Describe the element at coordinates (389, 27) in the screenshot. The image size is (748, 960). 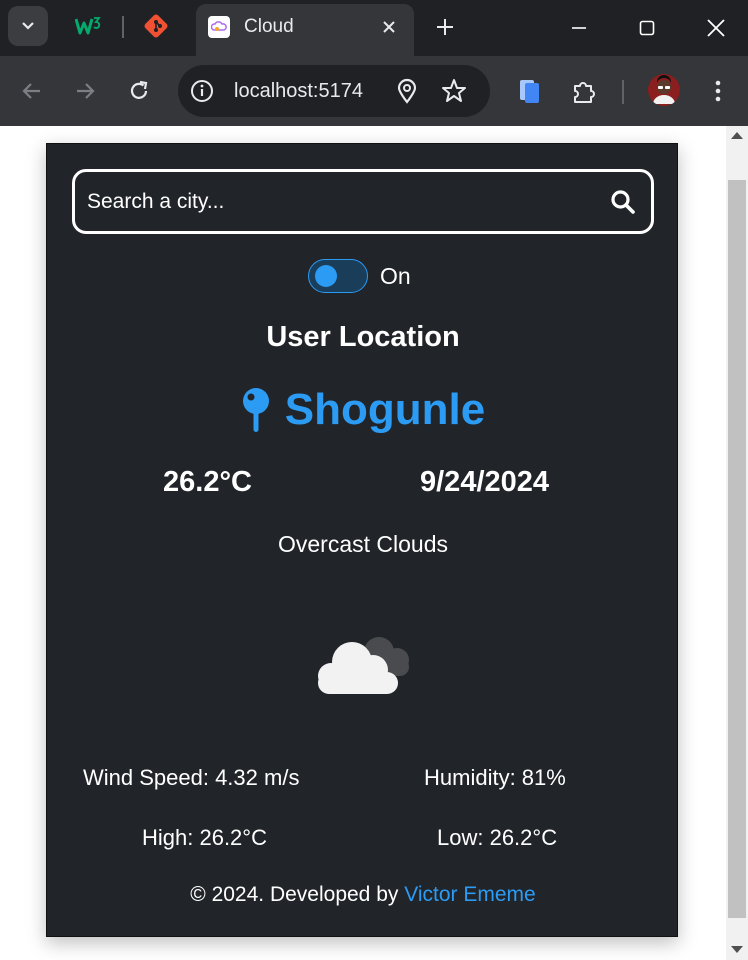
I see `close-tab-icon` at that location.